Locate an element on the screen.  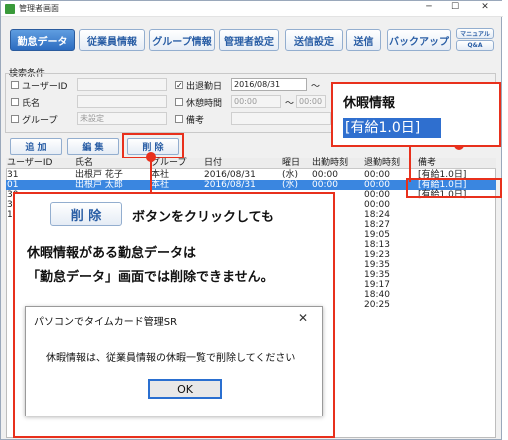
title-bar: 管理者画面 ─ ☐ ✕ is located at coordinates (252, 9).